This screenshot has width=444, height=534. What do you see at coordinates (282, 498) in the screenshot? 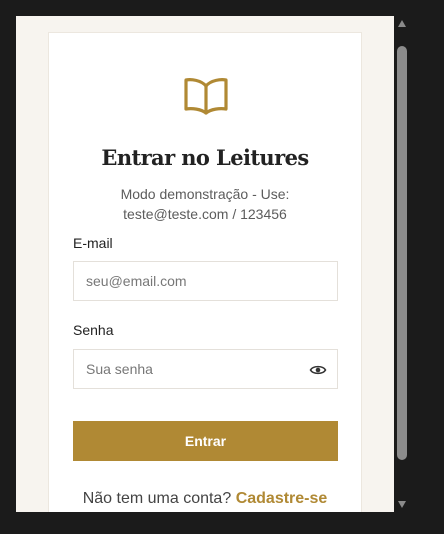
I see `signup-link: Cadastre-se` at bounding box center [282, 498].